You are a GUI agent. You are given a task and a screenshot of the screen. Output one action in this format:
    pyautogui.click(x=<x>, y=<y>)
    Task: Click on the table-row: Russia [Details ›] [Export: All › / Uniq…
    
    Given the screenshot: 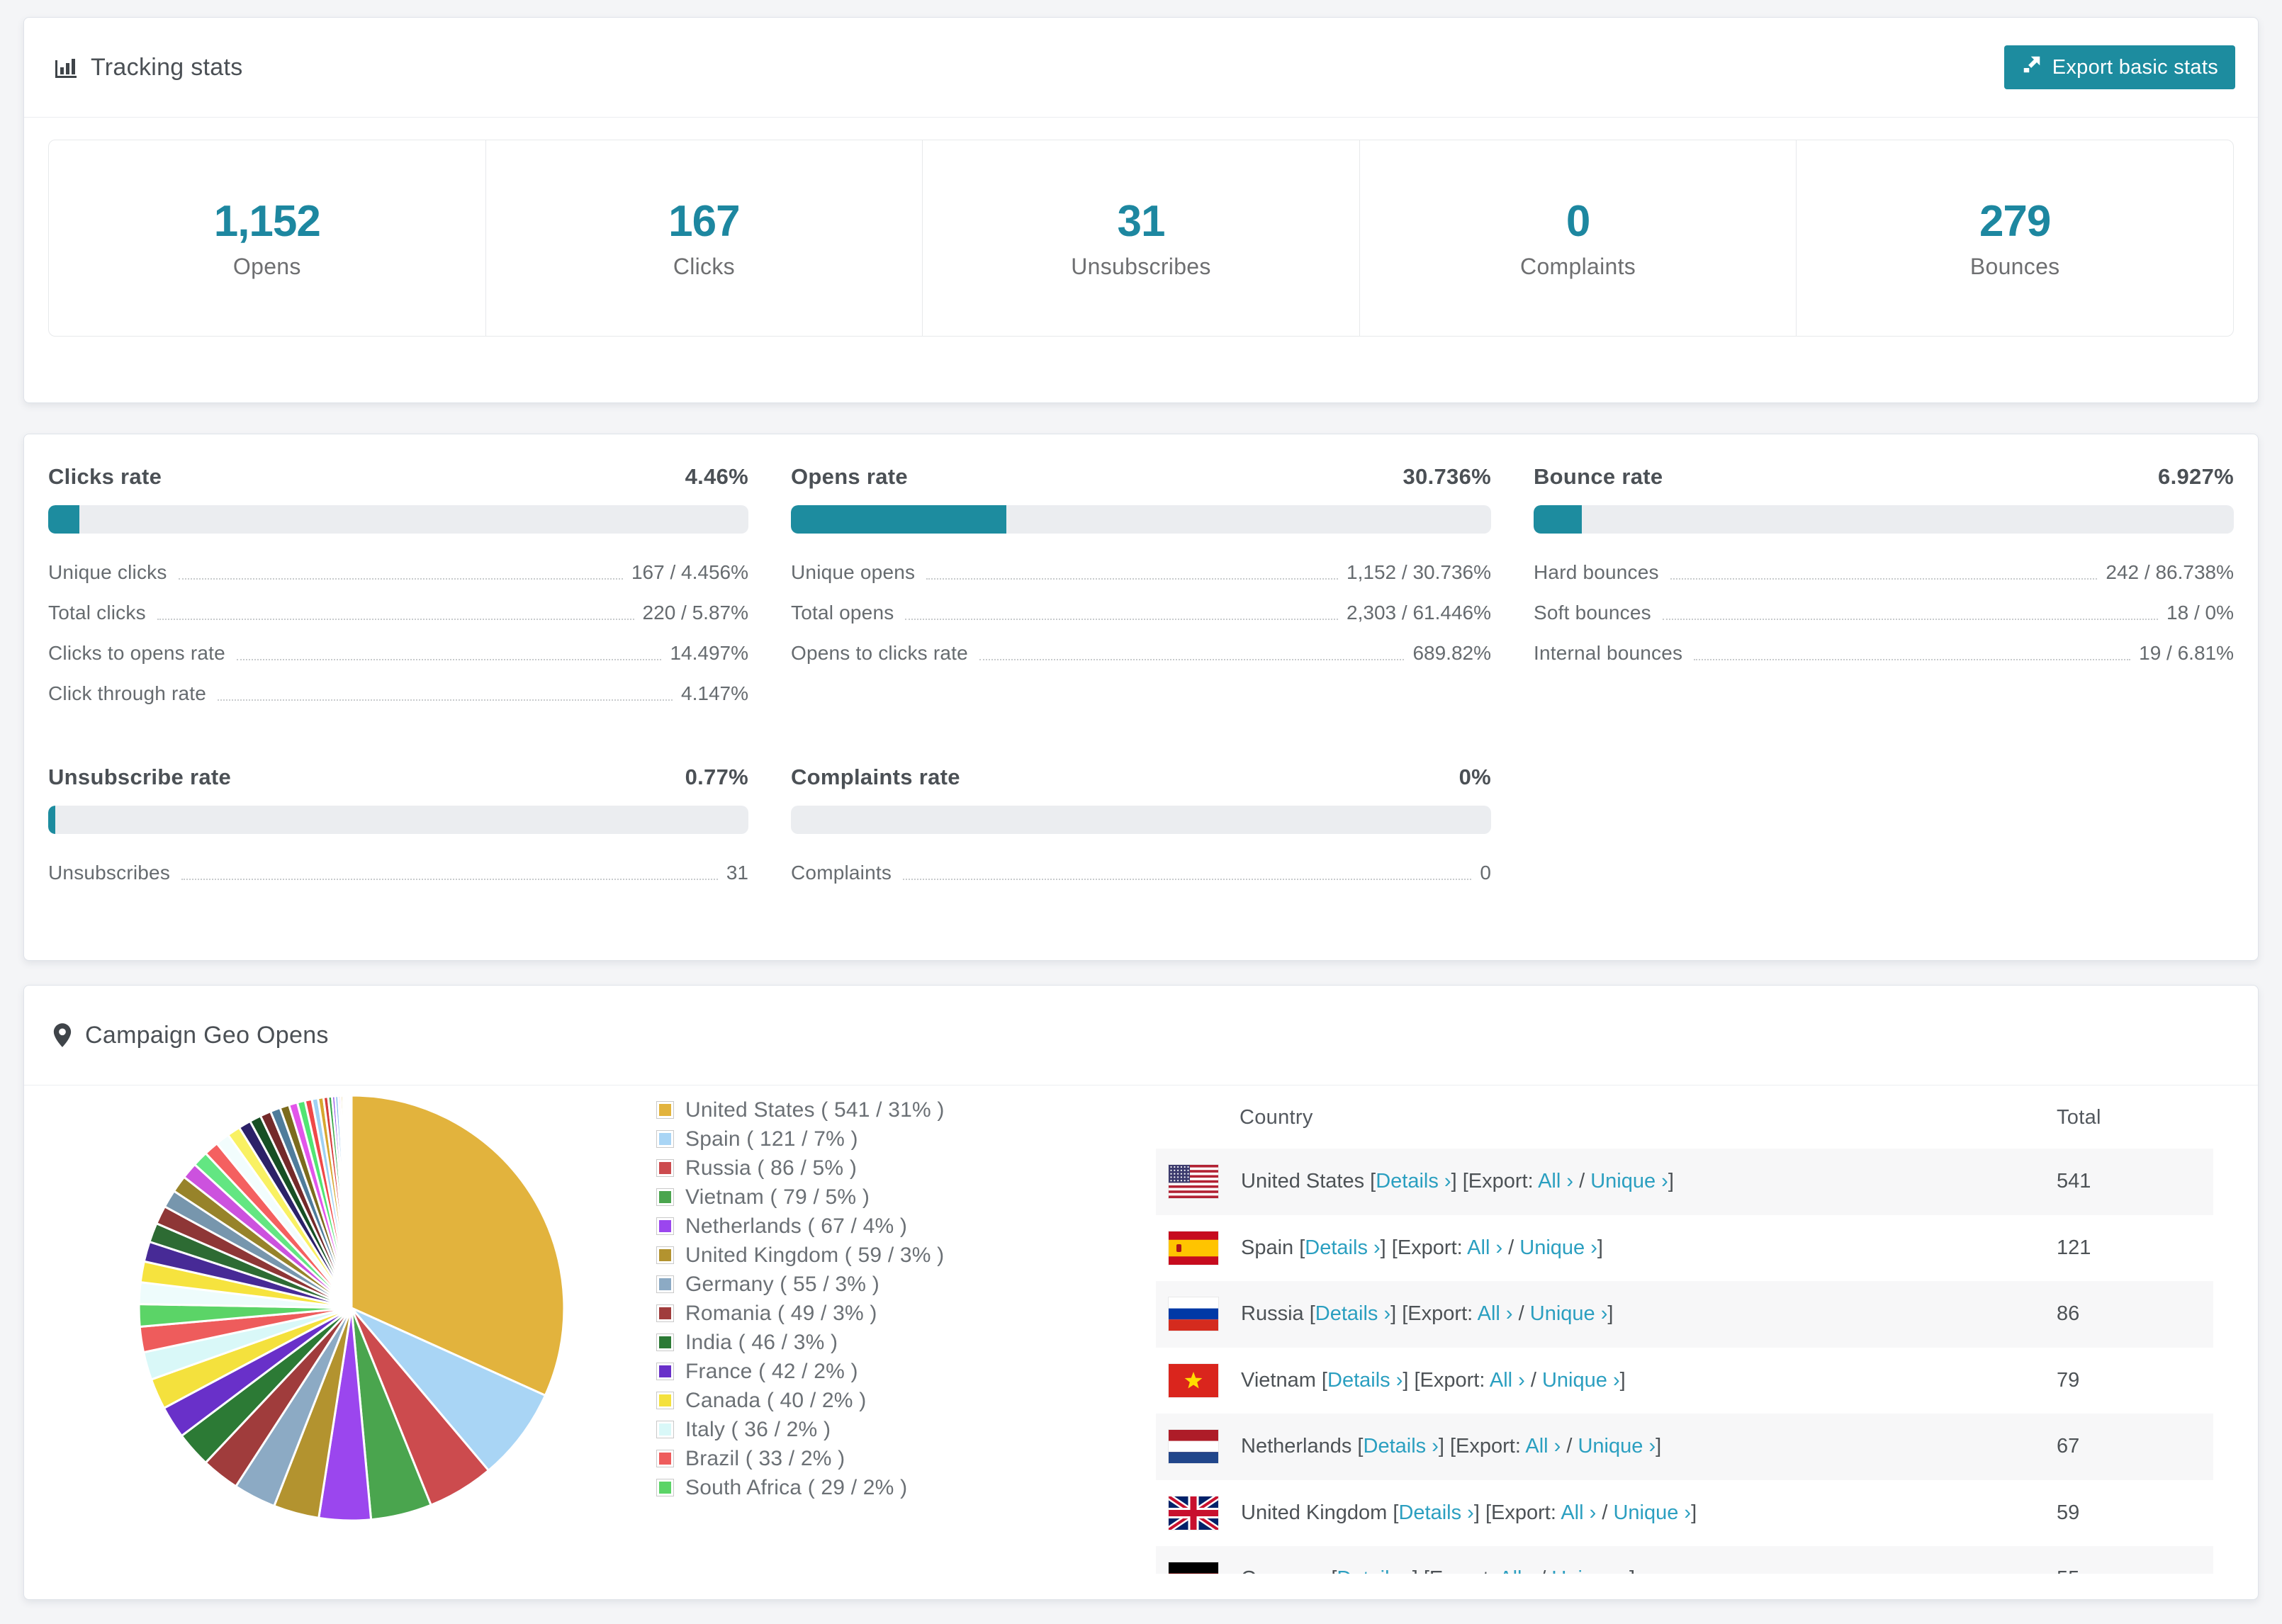 What is the action you would take?
    pyautogui.click(x=1684, y=1315)
    